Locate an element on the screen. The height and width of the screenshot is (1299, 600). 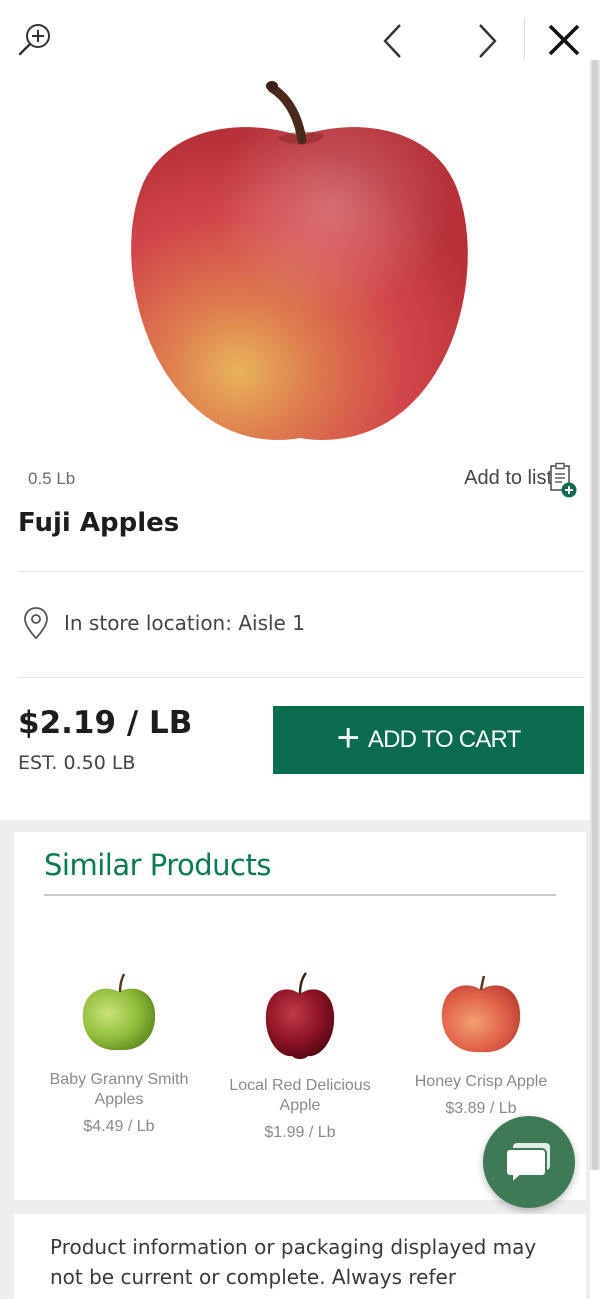
scrollbar is located at coordinates (595, 615).